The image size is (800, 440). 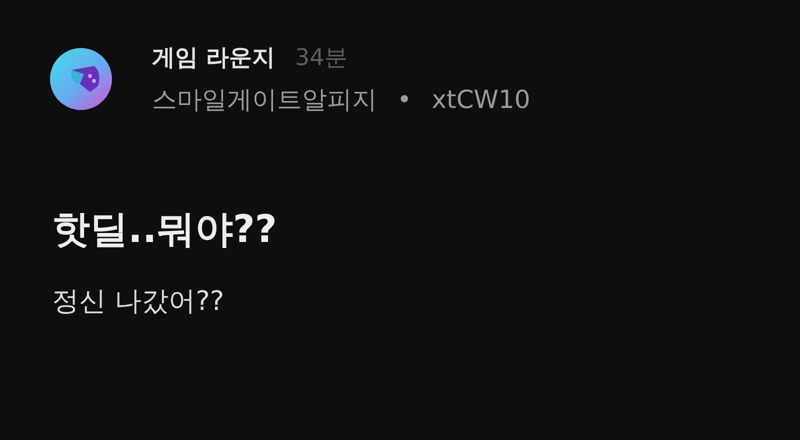 I want to click on author-name: xtCW10, so click(x=481, y=99).